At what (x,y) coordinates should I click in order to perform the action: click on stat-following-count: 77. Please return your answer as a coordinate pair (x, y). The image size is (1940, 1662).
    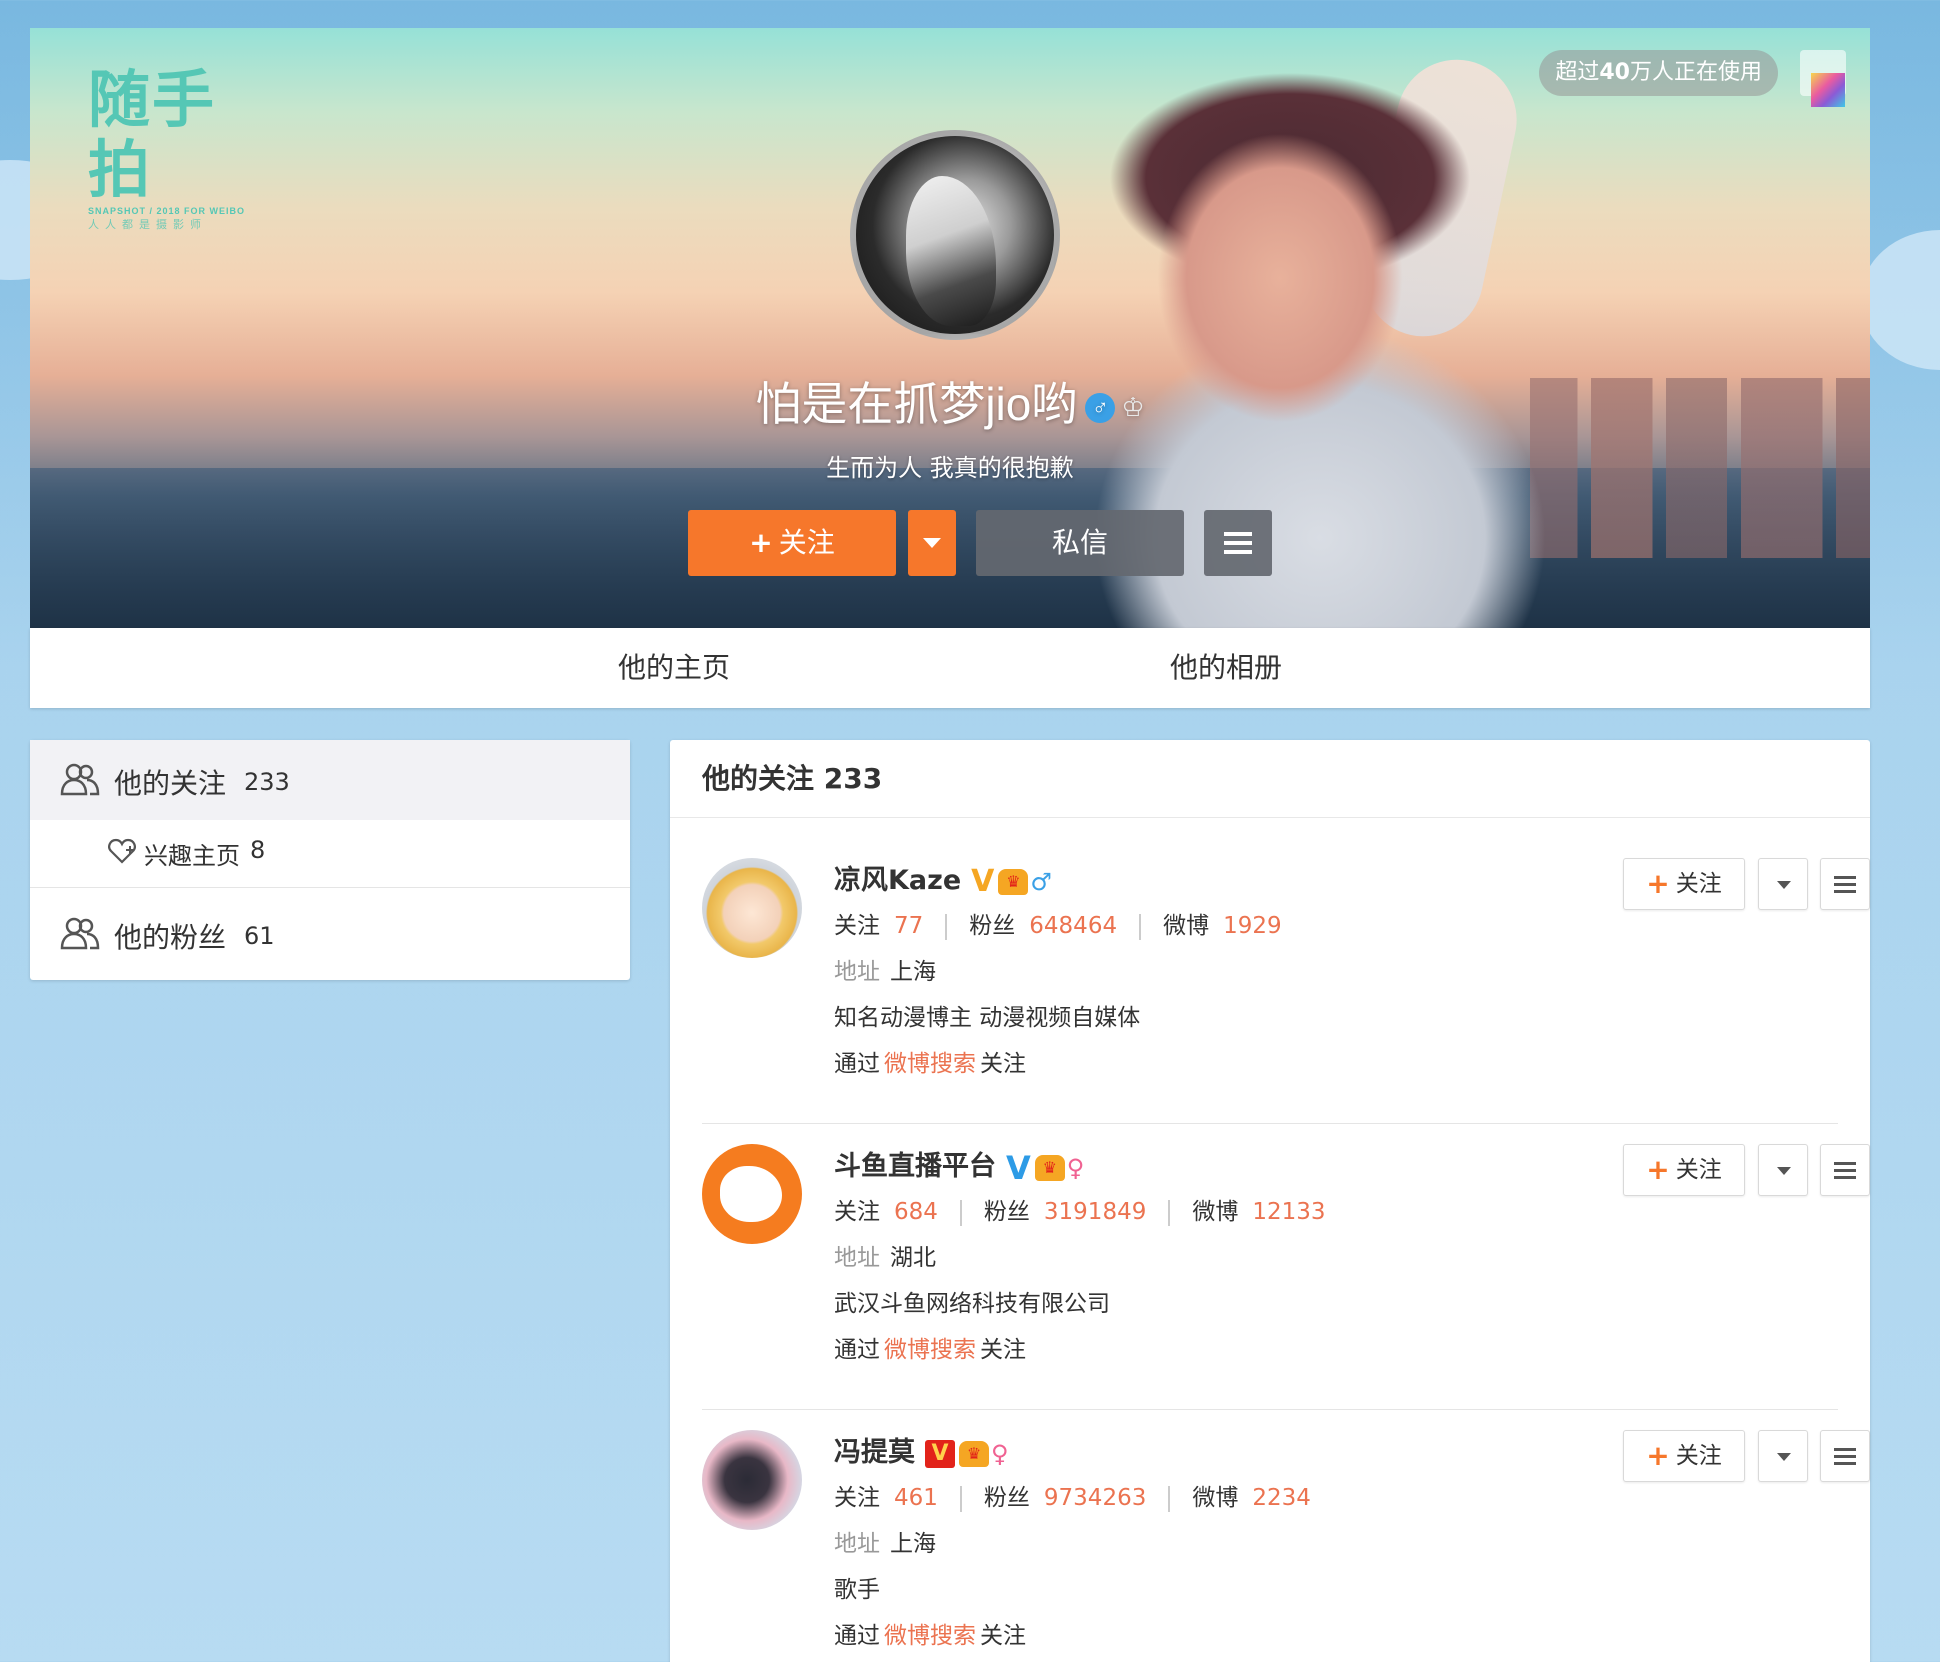
    Looking at the image, I should click on (908, 926).